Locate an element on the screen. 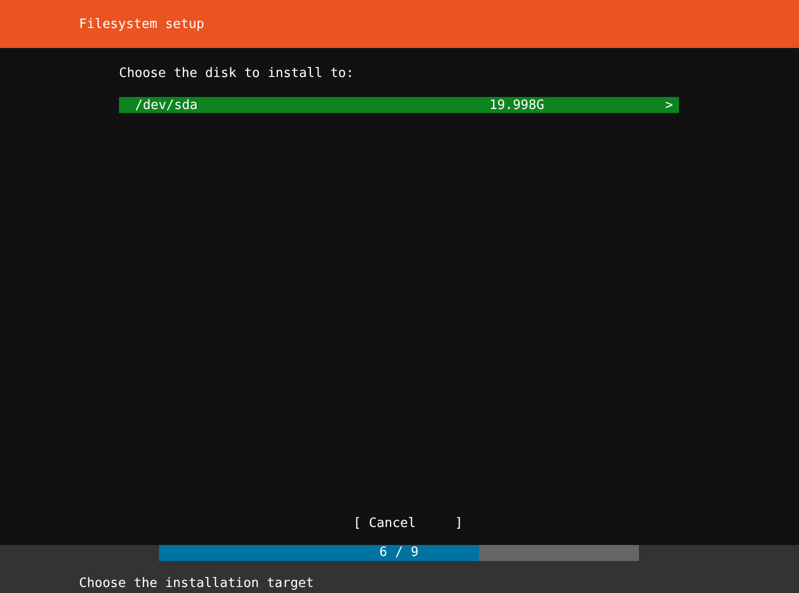 The width and height of the screenshot is (799, 593). window-title: Filesystem setup is located at coordinates (141, 24).